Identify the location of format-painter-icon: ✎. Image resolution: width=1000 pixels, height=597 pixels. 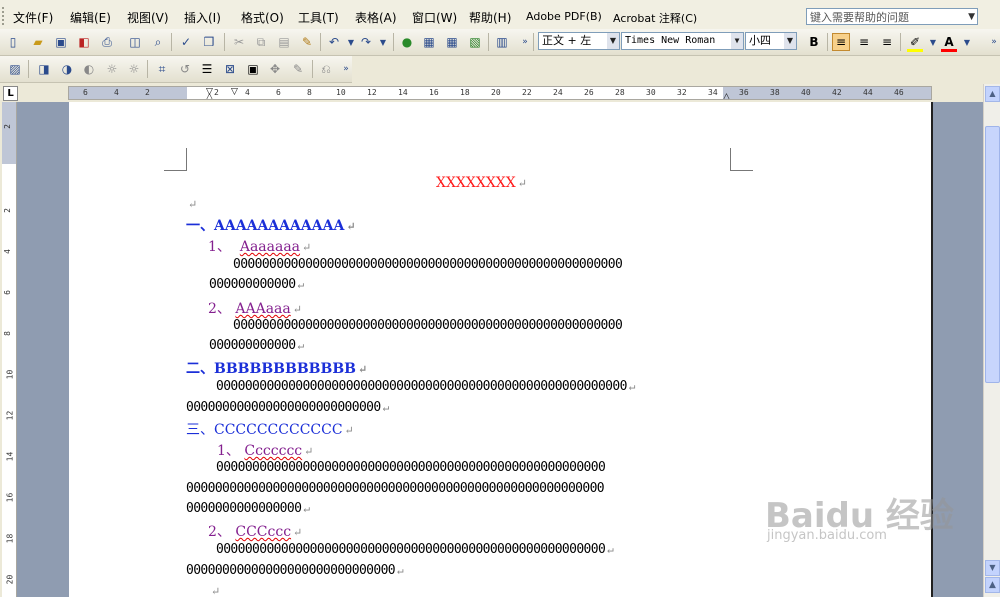
(307, 42).